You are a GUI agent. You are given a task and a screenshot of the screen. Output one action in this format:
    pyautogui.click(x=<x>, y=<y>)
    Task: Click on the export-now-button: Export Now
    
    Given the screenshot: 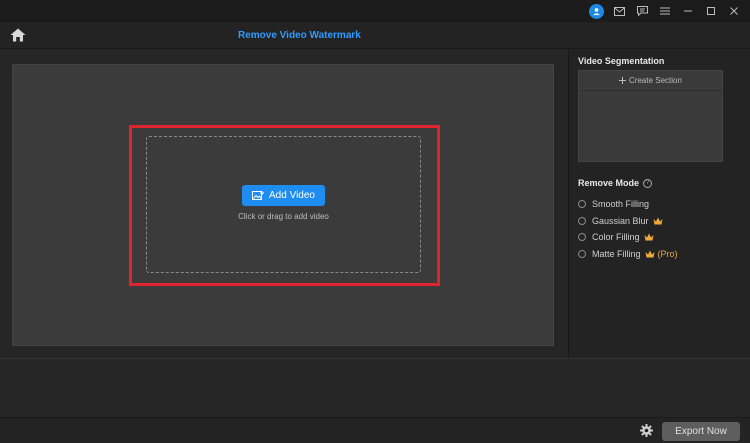 What is the action you would take?
    pyautogui.click(x=701, y=431)
    